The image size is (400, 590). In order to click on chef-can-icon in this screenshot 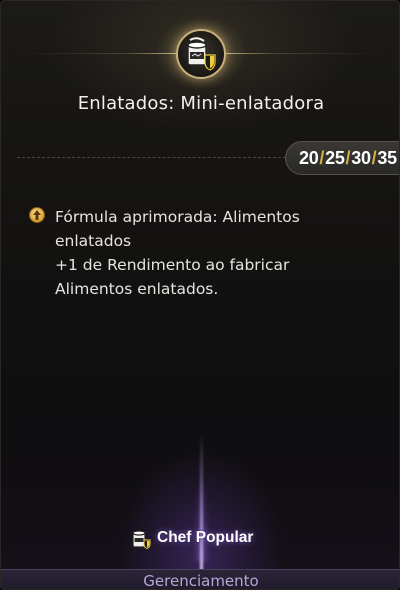, I will do `click(141, 538)`.